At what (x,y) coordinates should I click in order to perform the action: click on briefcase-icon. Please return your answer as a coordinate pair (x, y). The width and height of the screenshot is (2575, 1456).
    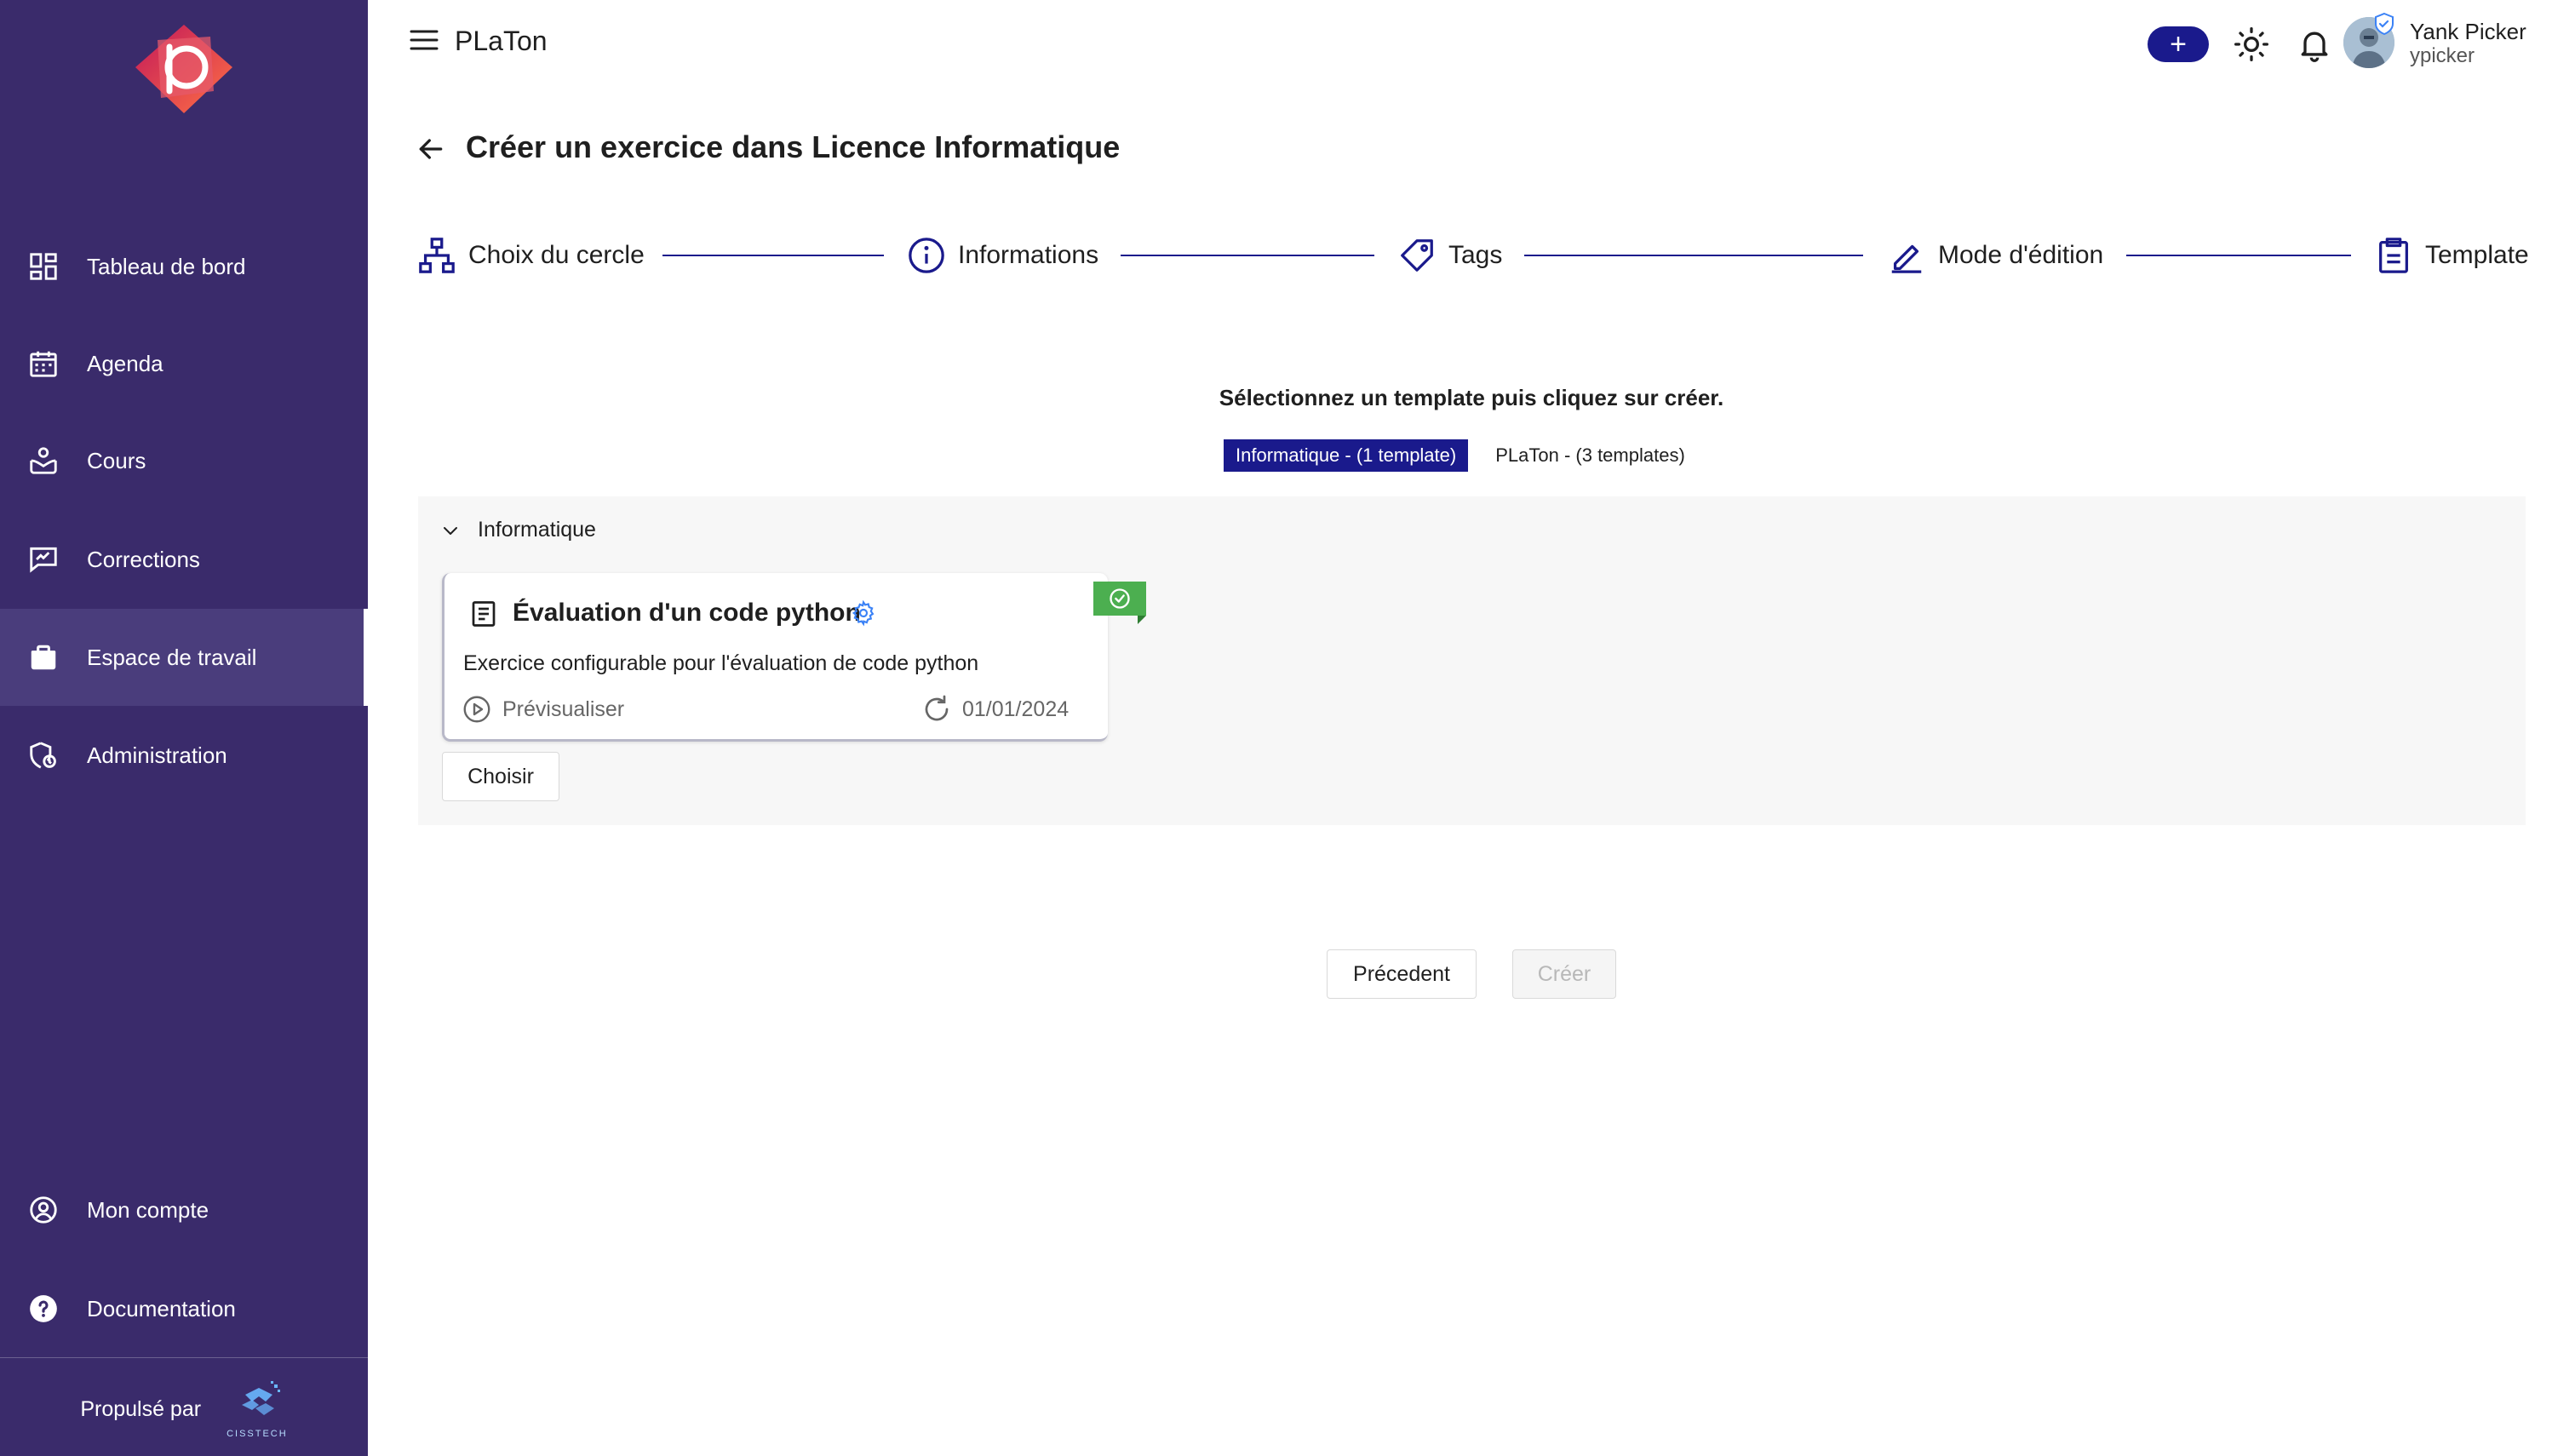
    Looking at the image, I should click on (43, 657).